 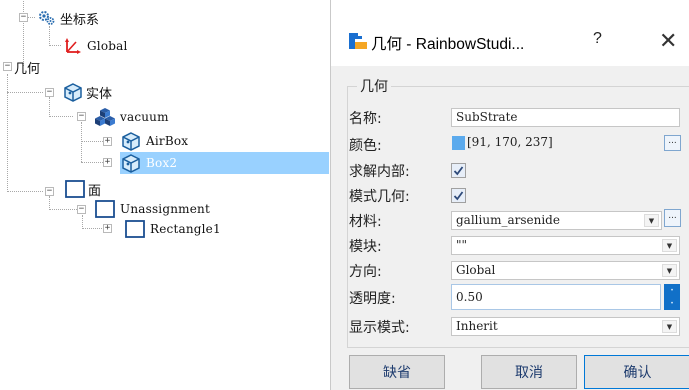 I want to click on tree-item-vacuum: vacuum, so click(x=131, y=117).